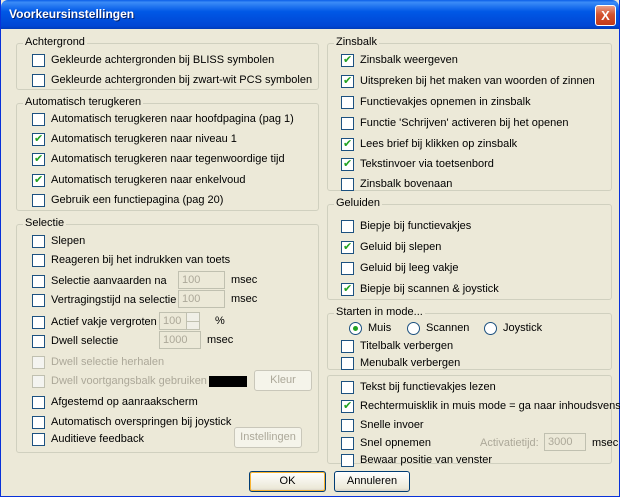  What do you see at coordinates (173, 321) in the screenshot?
I see `vergroten-input: 100` at bounding box center [173, 321].